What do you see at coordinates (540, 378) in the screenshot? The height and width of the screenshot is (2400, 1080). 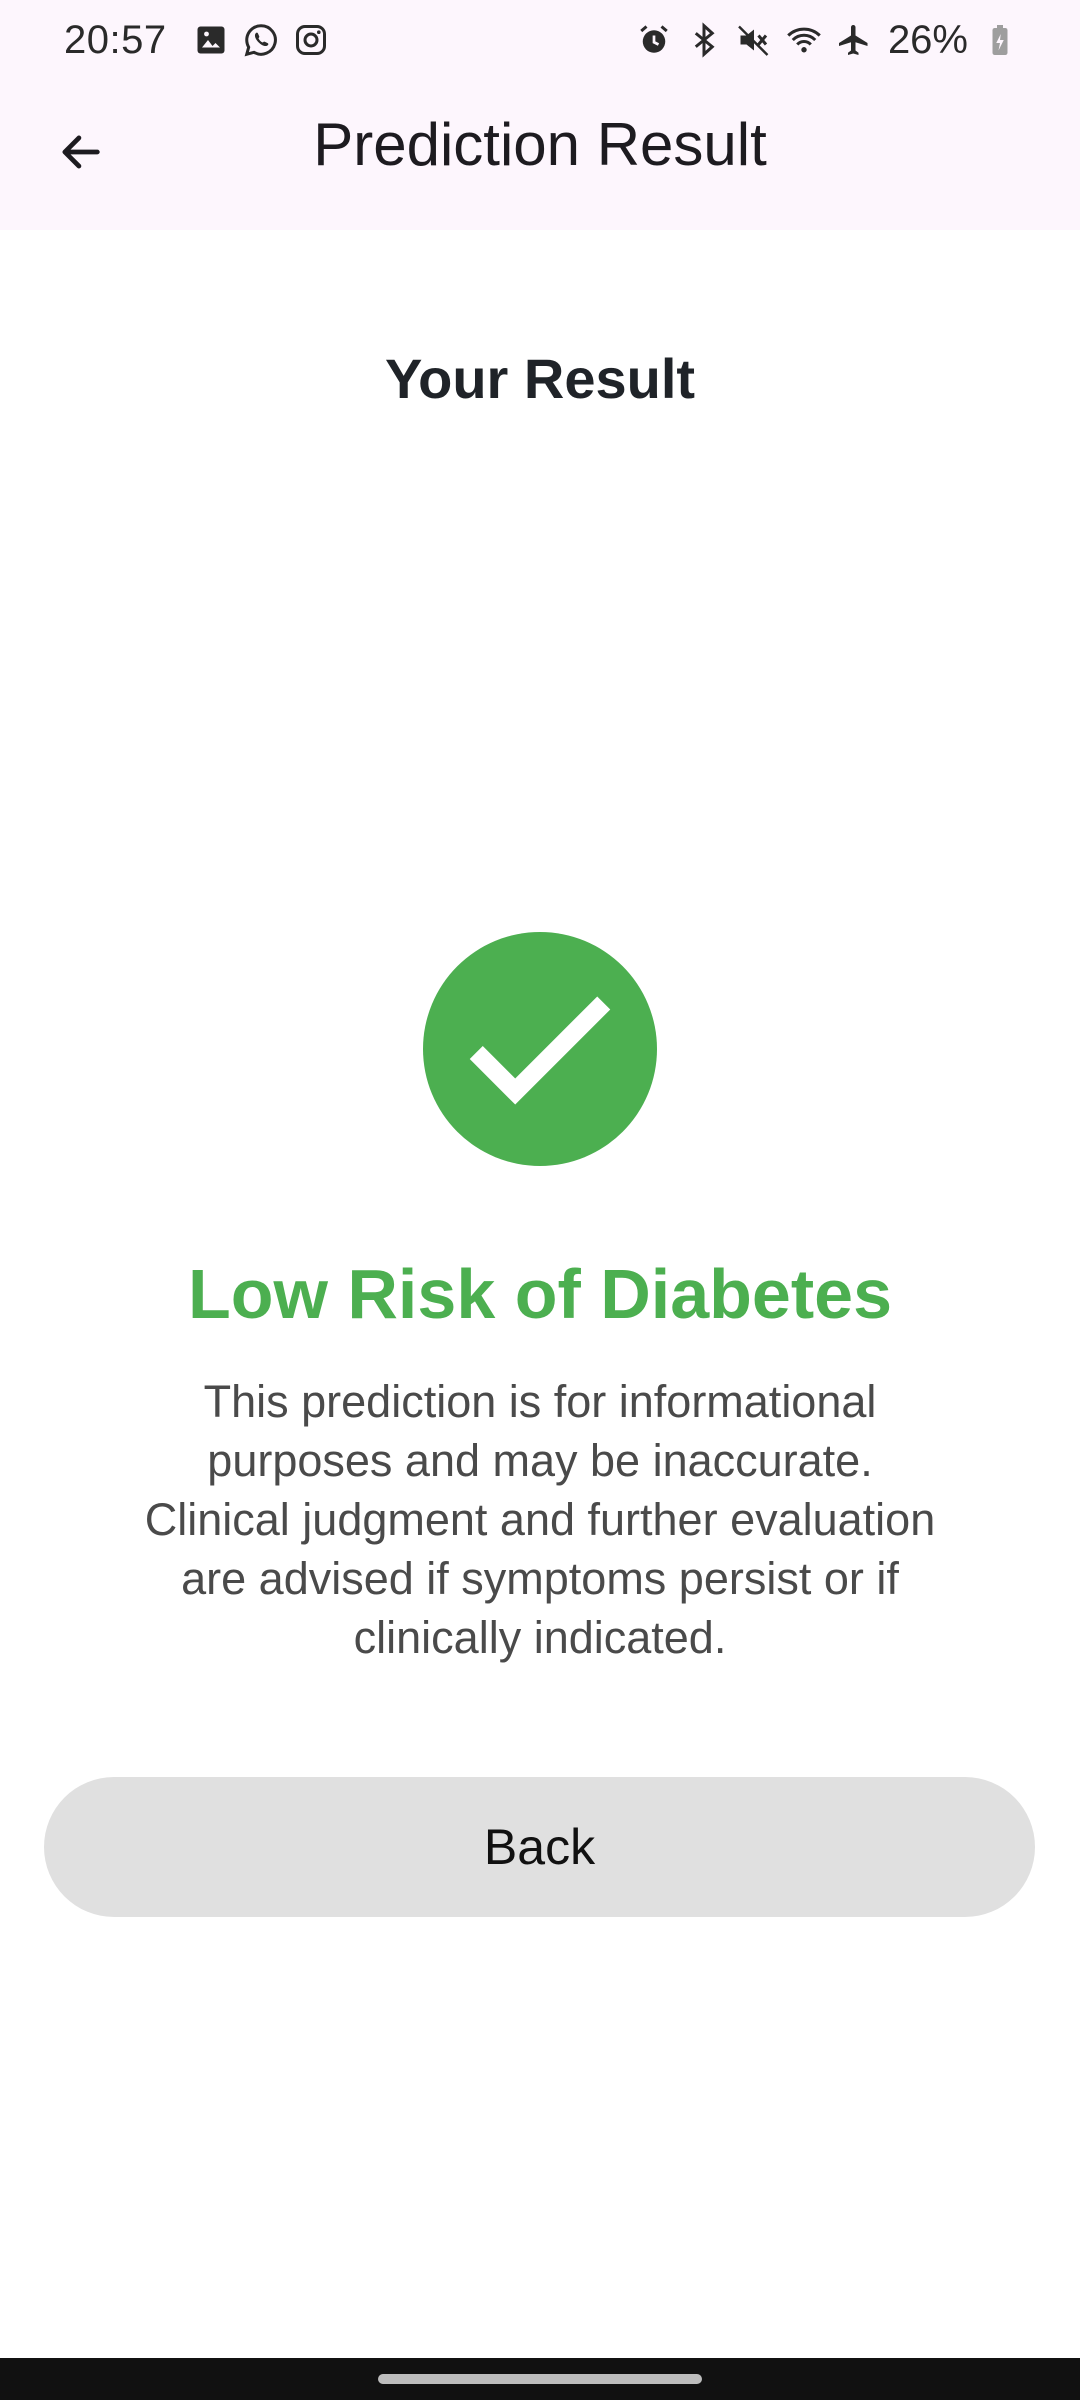 I see `result-heading: Your Result` at bounding box center [540, 378].